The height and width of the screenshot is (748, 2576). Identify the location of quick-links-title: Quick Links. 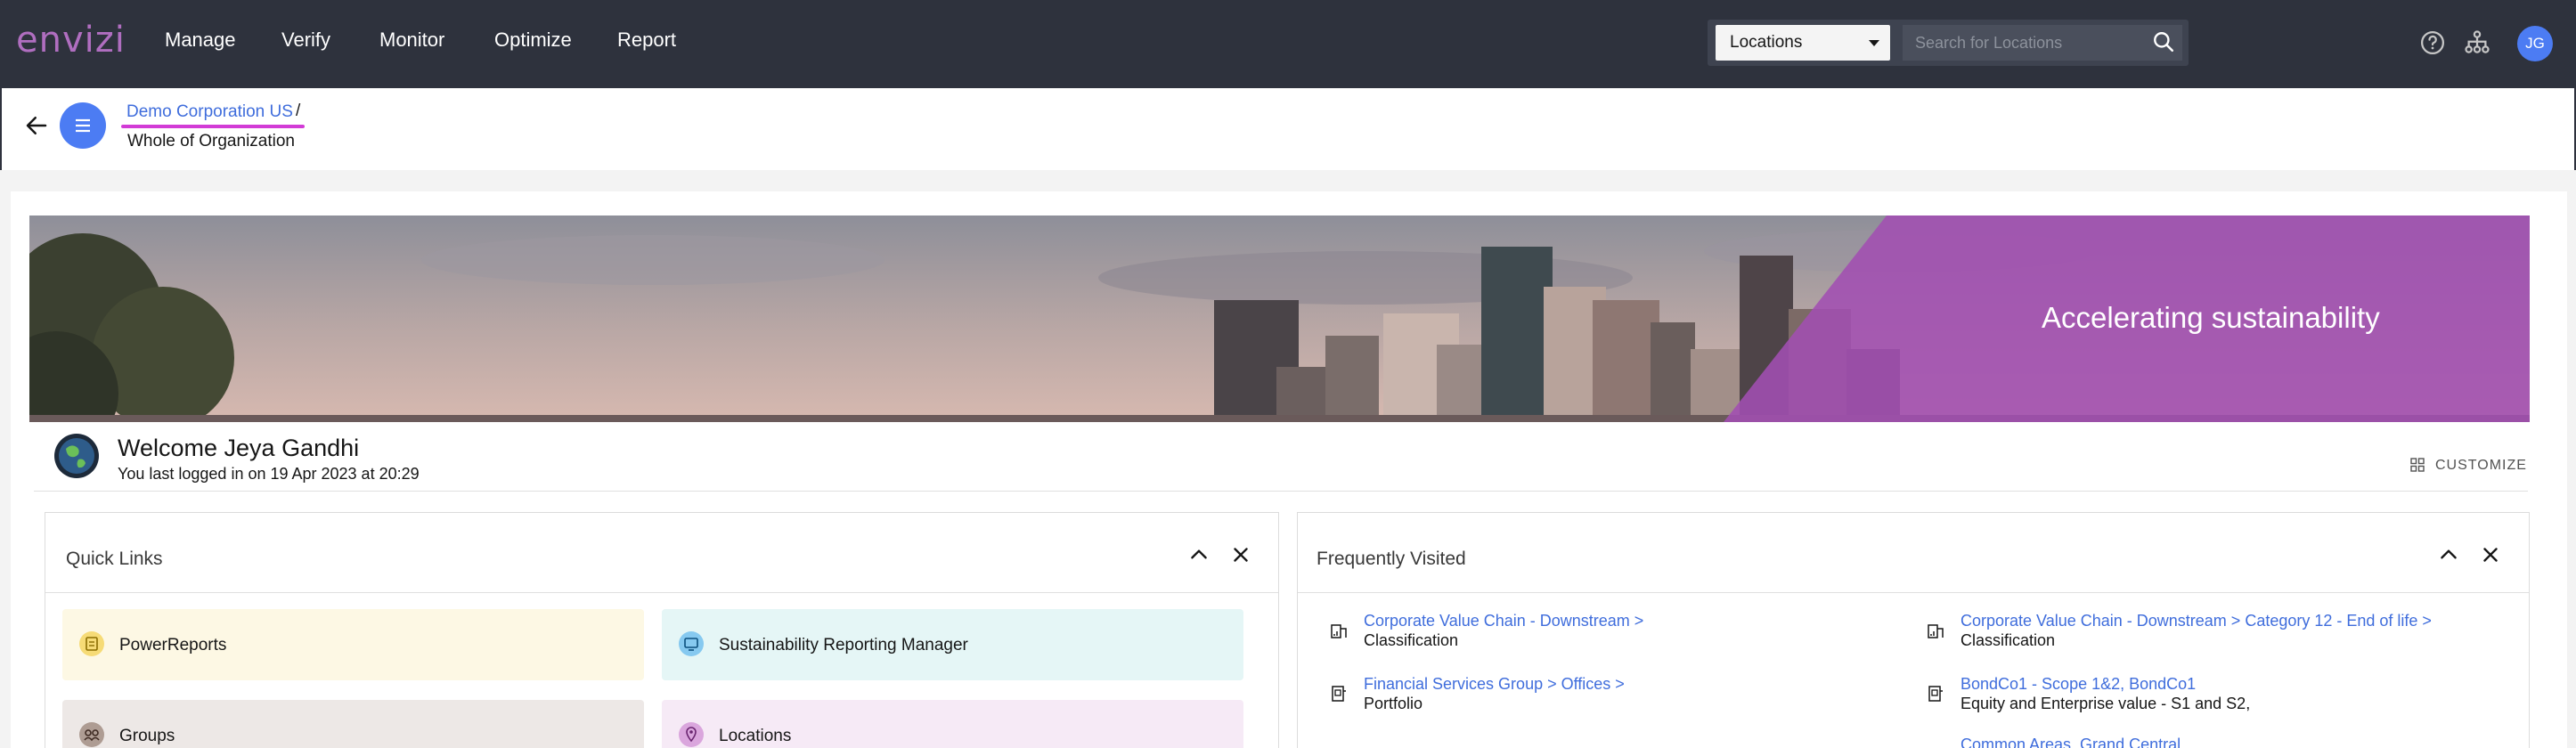
(115, 559).